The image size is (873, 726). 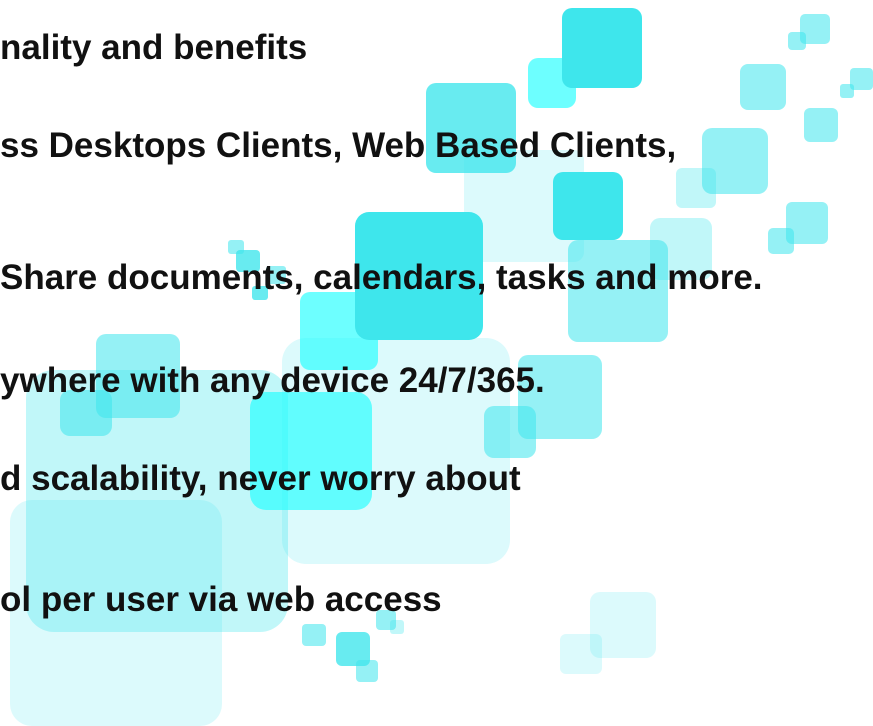 What do you see at coordinates (338, 145) in the screenshot?
I see `text-line-2: ss Desktops Clients, Web Based Clients,` at bounding box center [338, 145].